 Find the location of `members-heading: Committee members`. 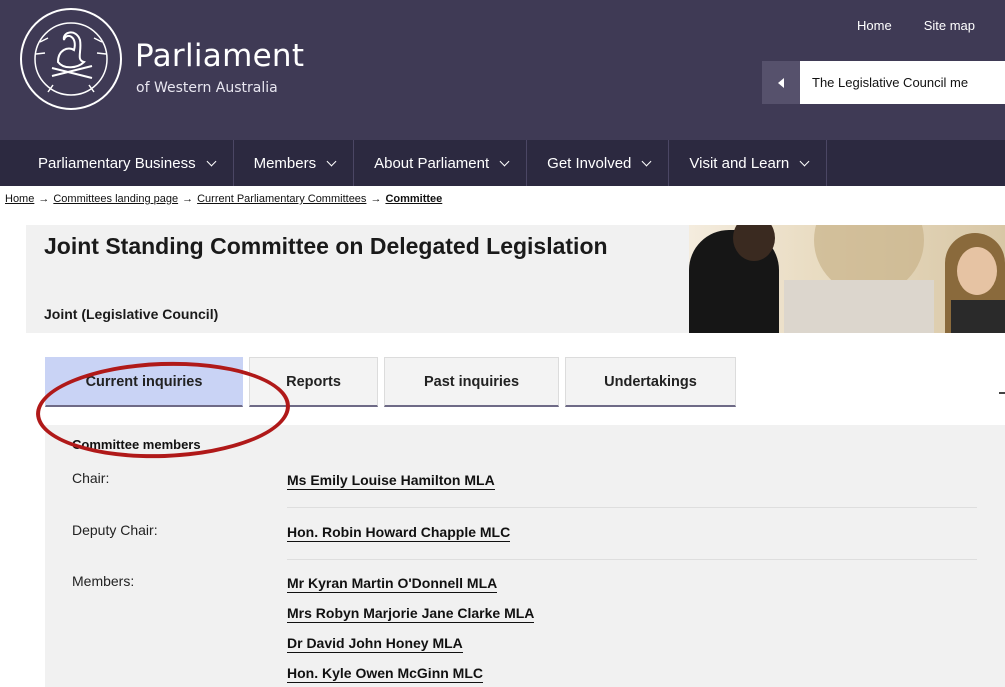

members-heading: Committee members is located at coordinates (136, 444).